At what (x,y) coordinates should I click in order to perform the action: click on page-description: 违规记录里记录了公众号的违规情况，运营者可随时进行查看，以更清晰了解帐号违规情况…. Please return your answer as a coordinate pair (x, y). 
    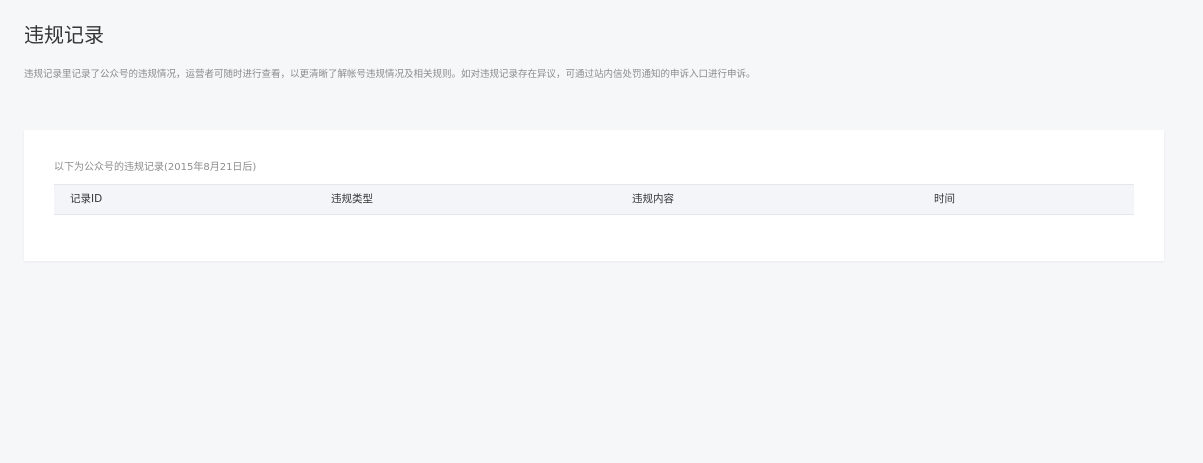
    Looking at the image, I should click on (390, 74).